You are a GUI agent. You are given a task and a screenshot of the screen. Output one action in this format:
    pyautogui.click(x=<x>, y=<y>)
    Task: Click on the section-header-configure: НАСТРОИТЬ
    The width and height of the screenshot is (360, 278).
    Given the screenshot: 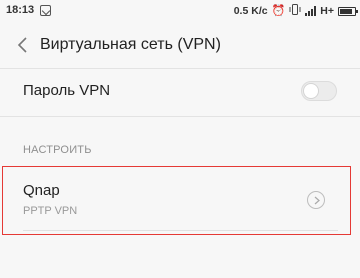 What is the action you would take?
    pyautogui.click(x=57, y=150)
    